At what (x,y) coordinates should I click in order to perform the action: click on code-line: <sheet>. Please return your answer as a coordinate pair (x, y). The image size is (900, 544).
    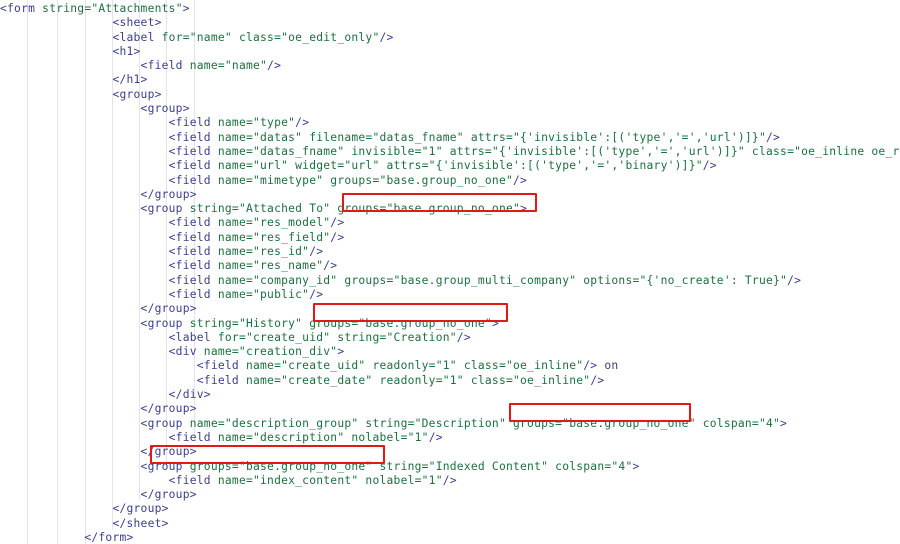
    Looking at the image, I should click on (450, 23).